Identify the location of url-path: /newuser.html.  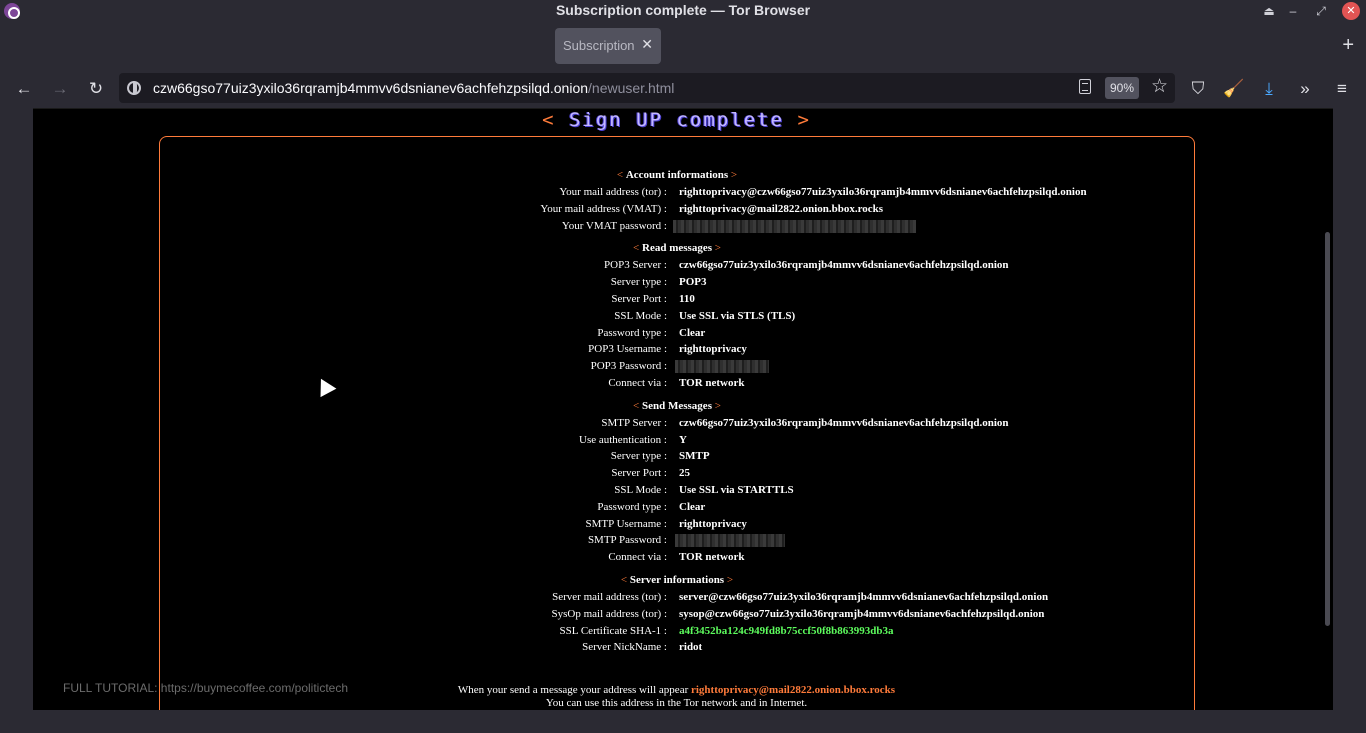
(631, 88).